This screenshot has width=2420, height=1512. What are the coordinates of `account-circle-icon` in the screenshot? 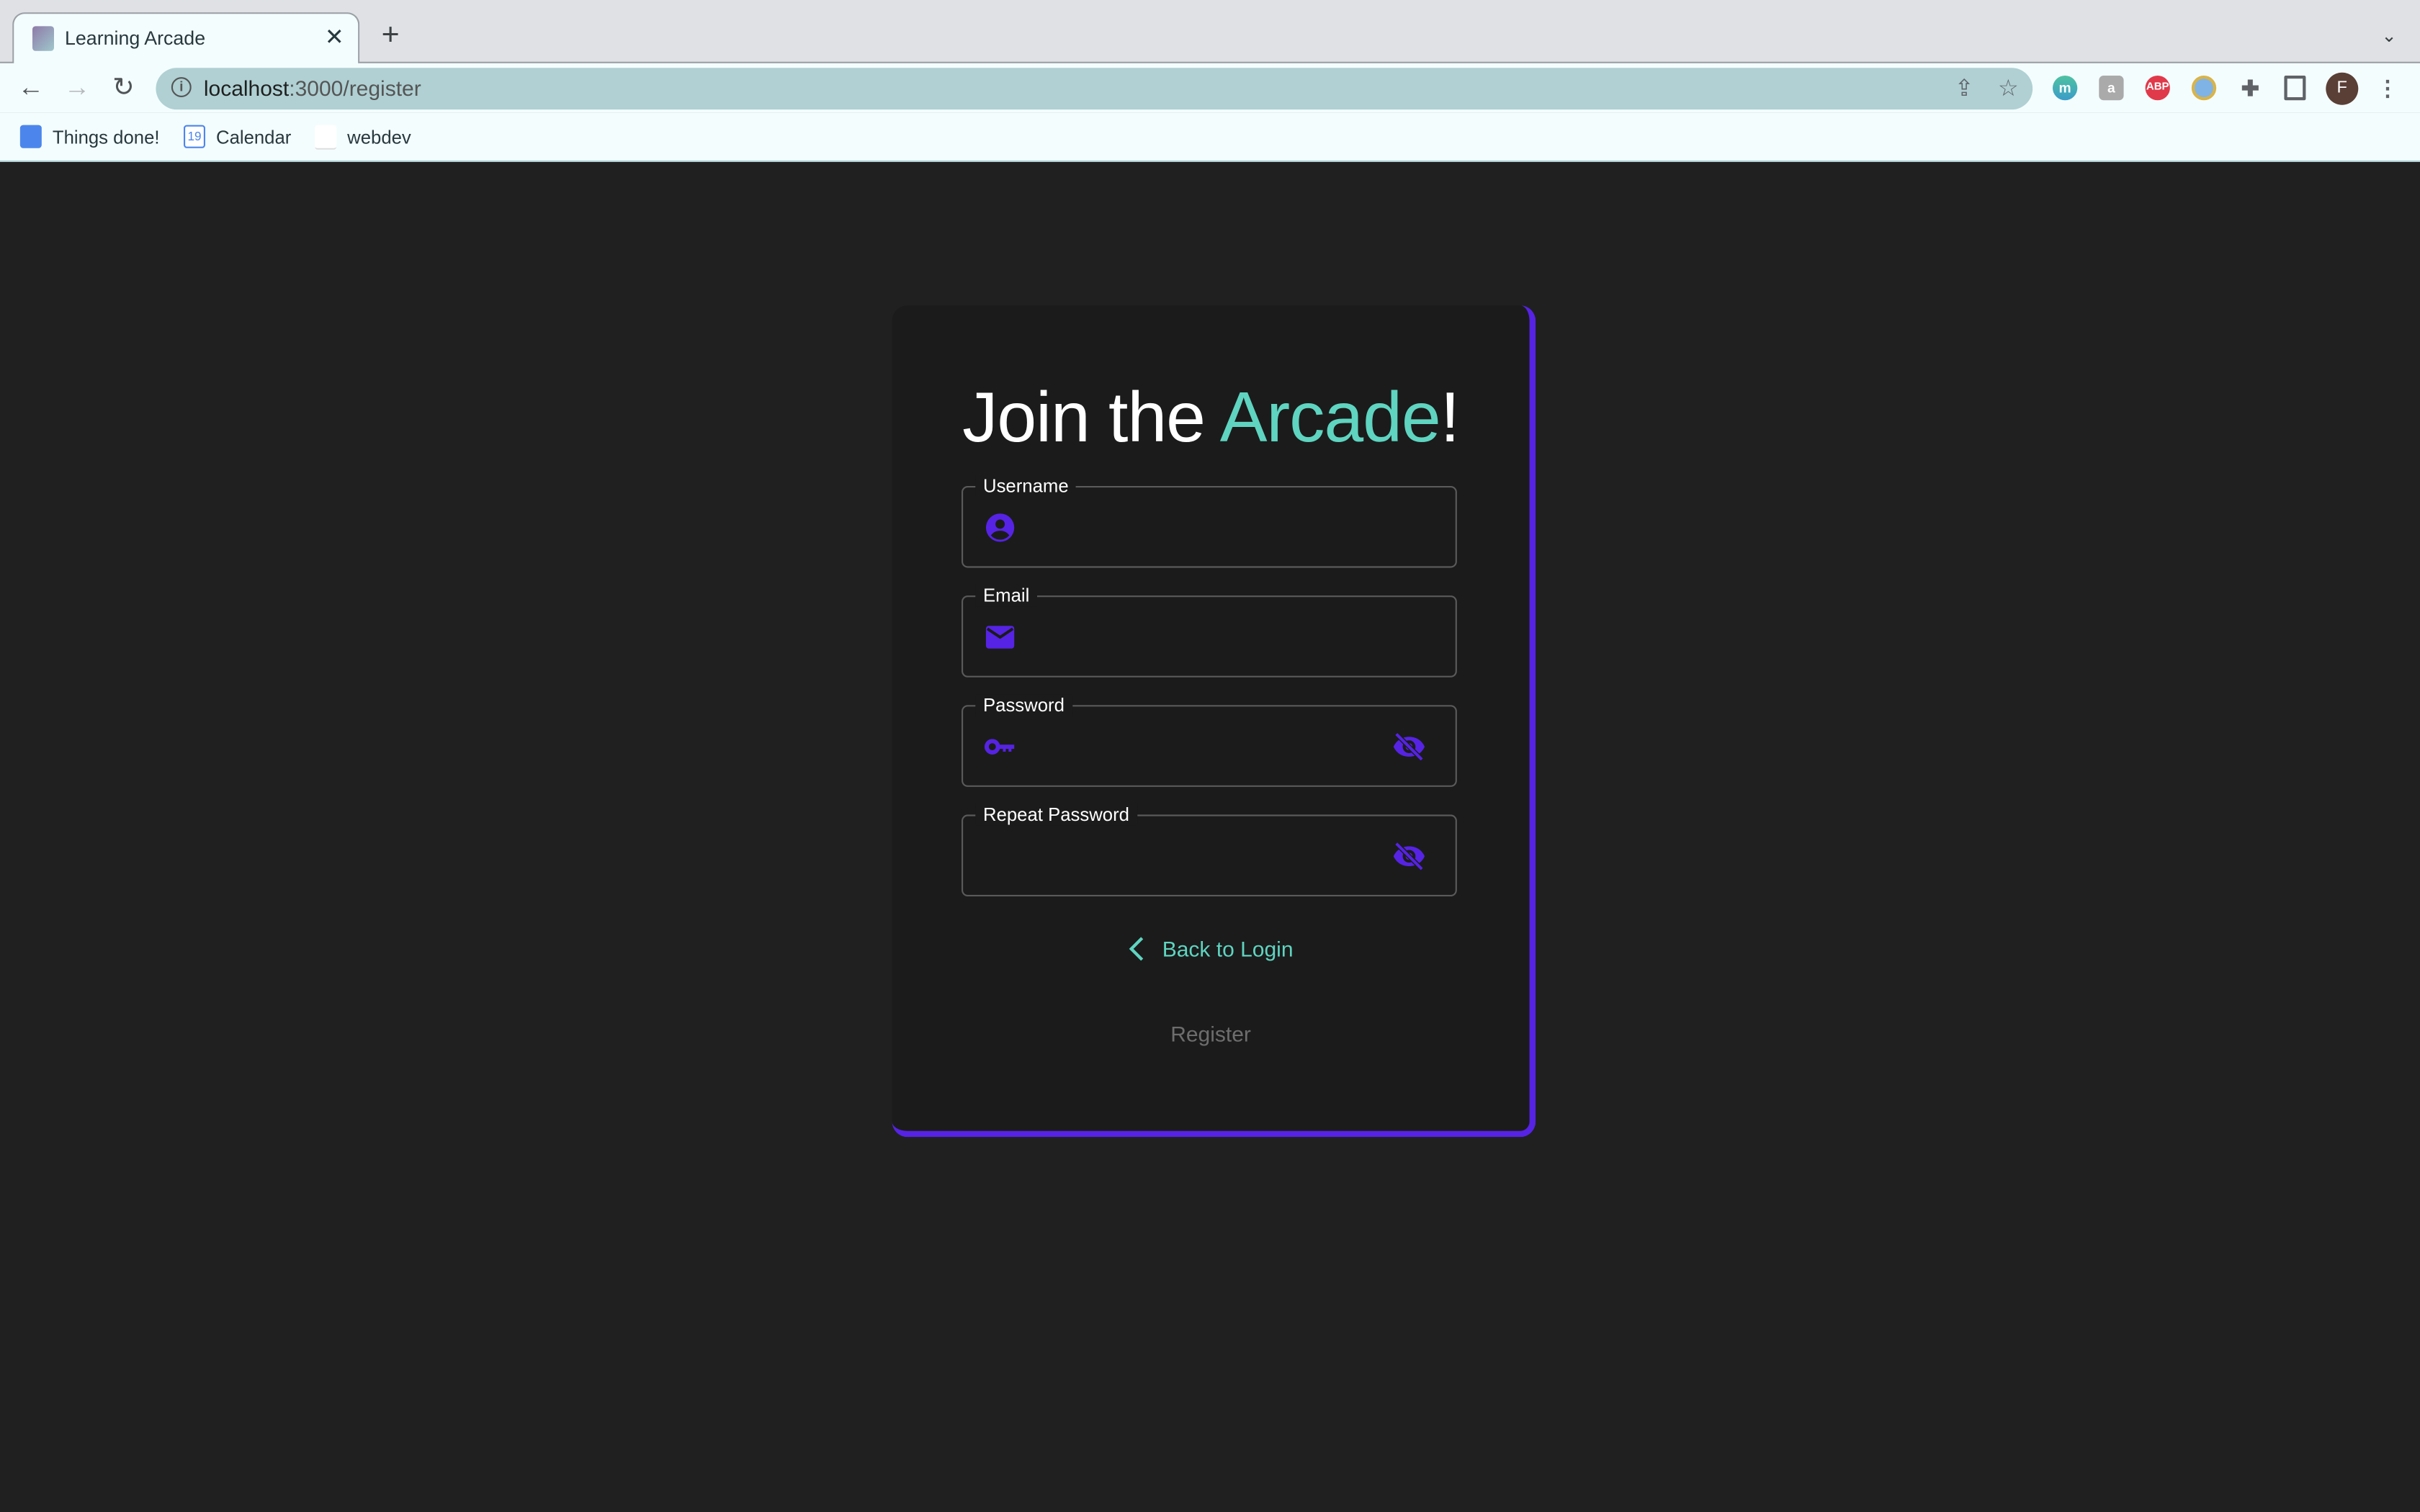 It's located at (1000, 527).